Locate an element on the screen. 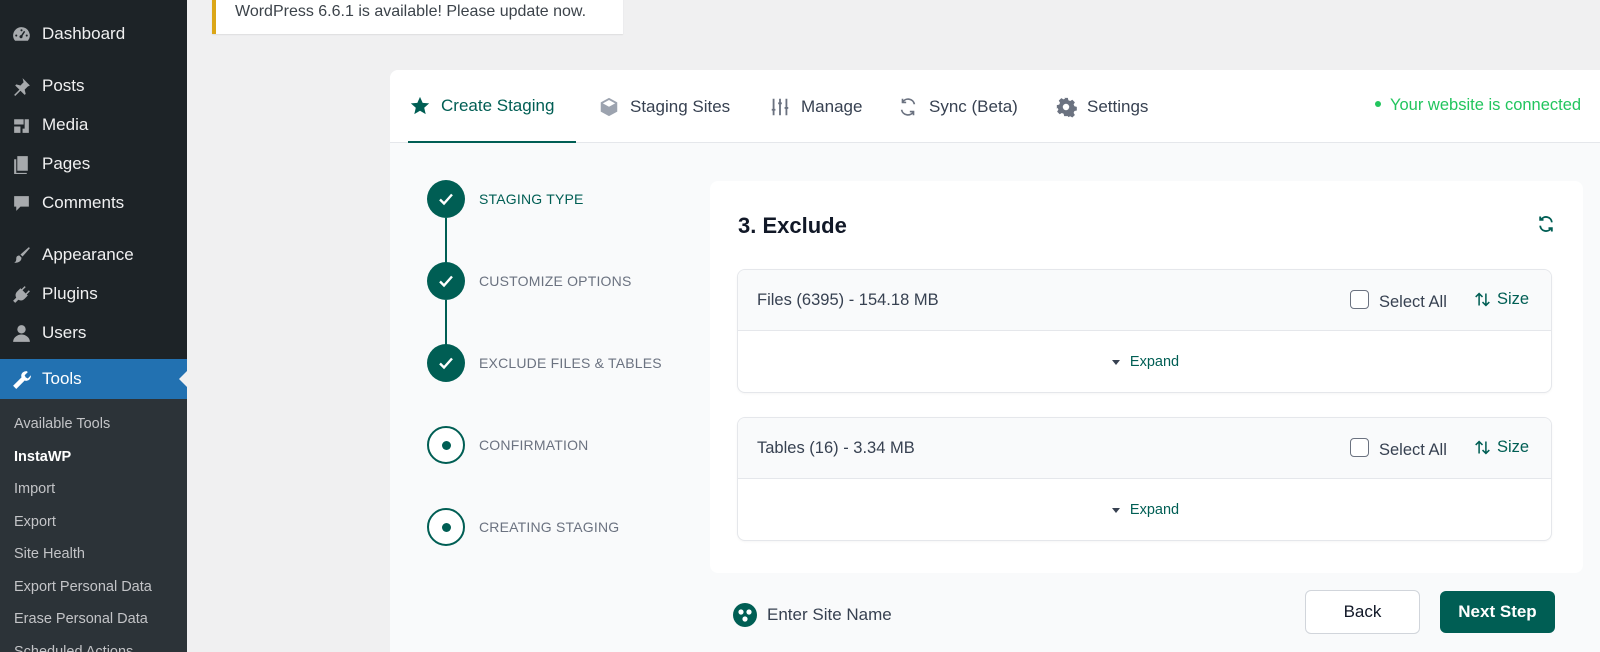  next-step-button: Next Step is located at coordinates (1497, 612).